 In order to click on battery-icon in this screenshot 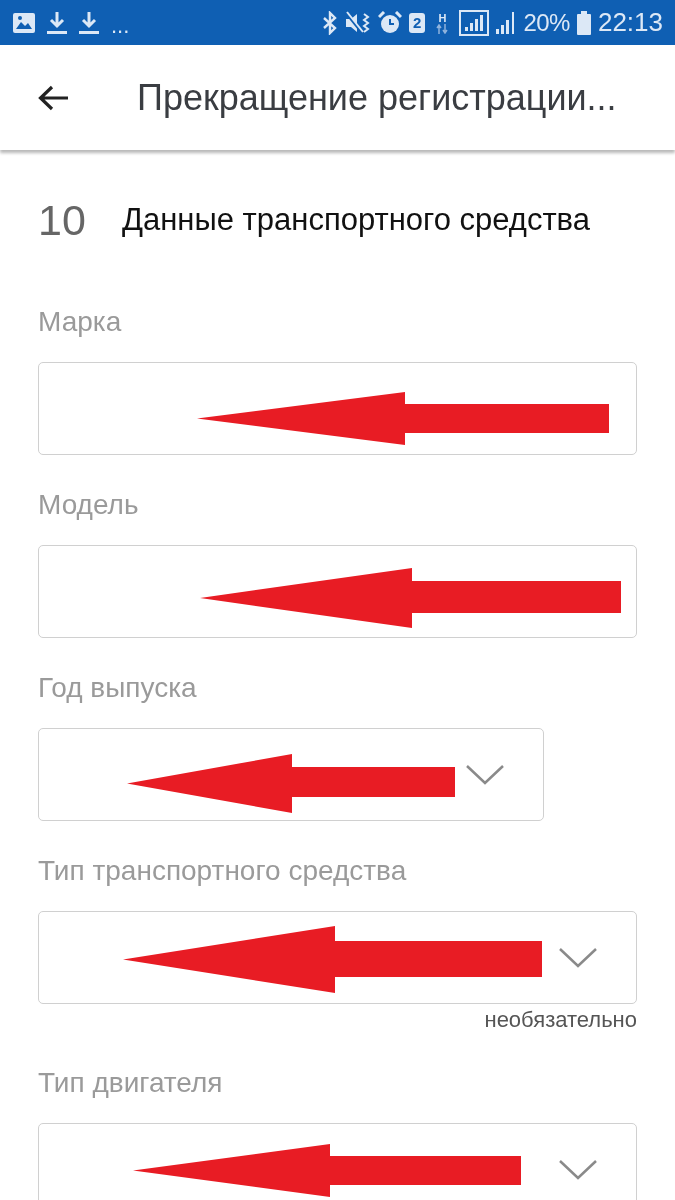, I will do `click(583, 22)`.